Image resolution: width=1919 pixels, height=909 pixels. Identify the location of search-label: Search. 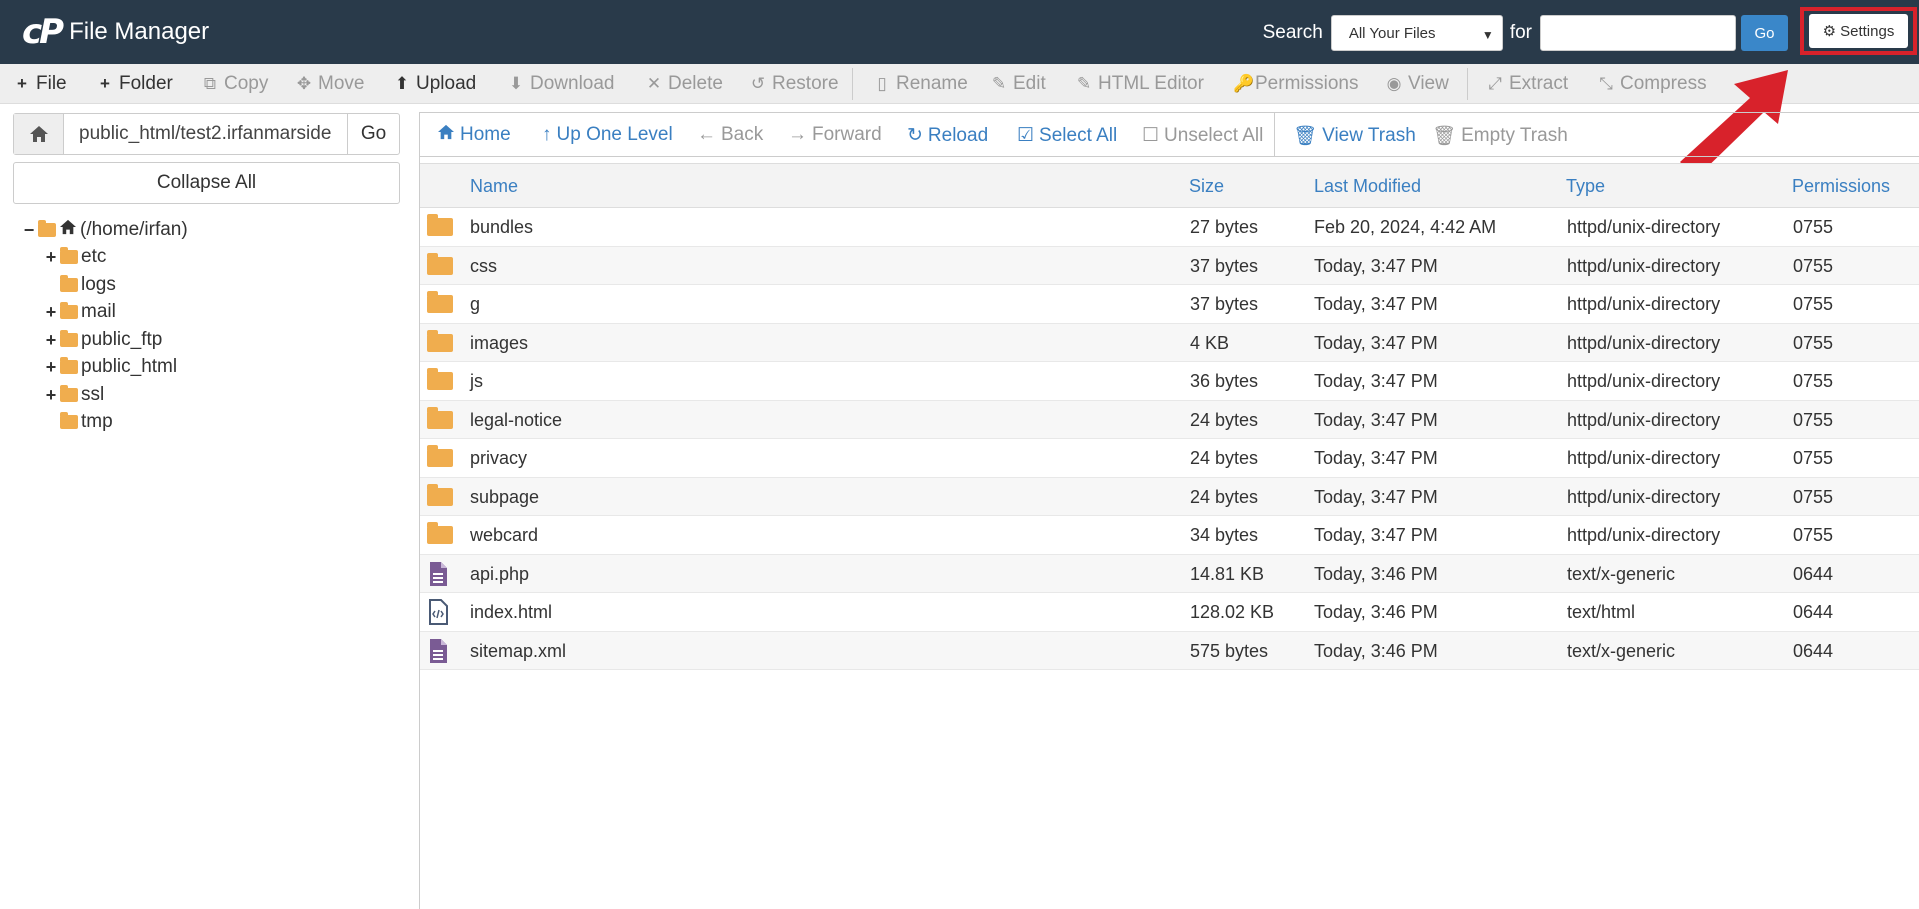
(1292, 32).